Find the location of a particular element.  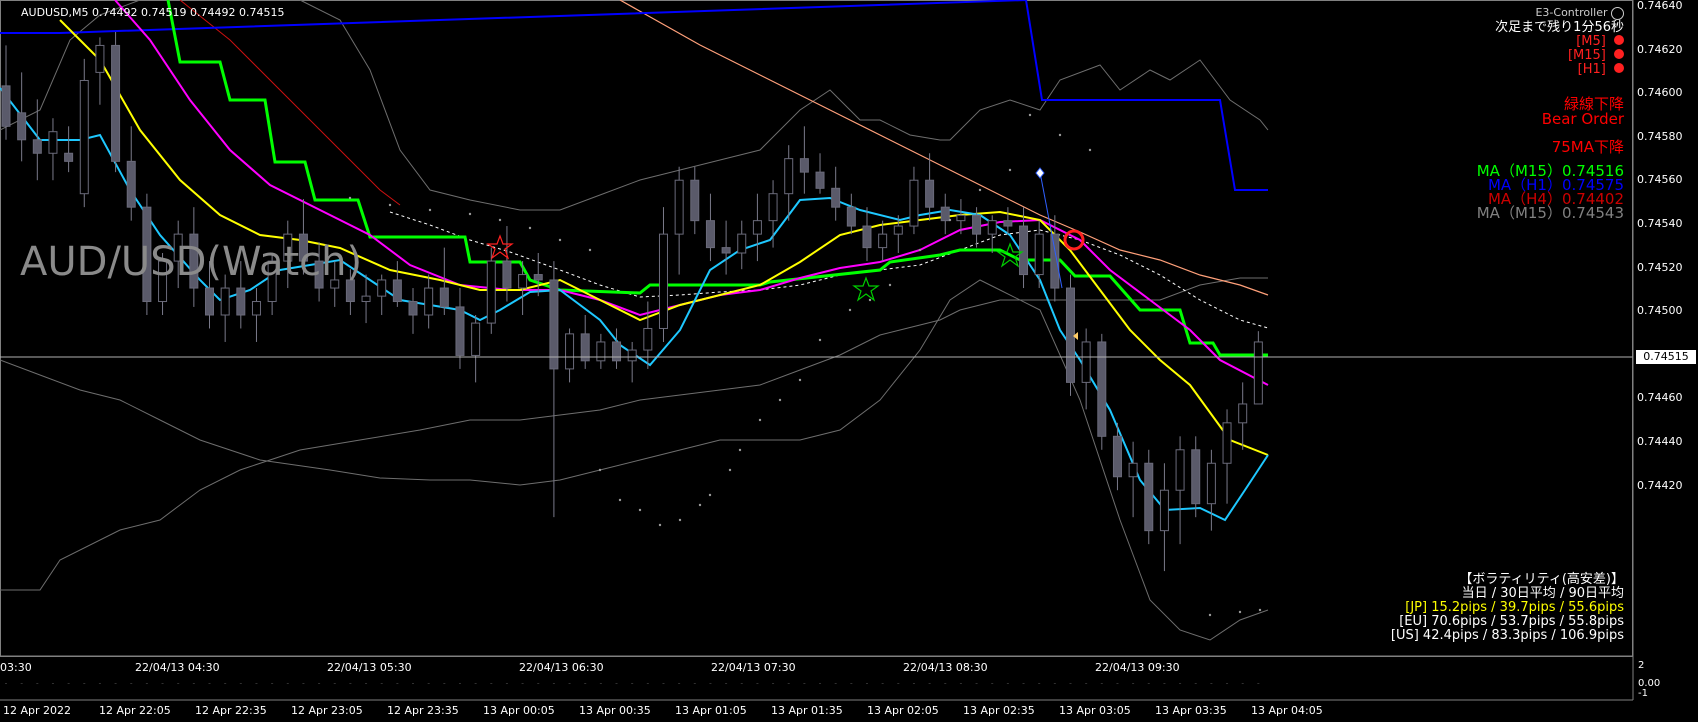

time-axis-bottom-label: 12 Apr 22:35 is located at coordinates (231, 710).